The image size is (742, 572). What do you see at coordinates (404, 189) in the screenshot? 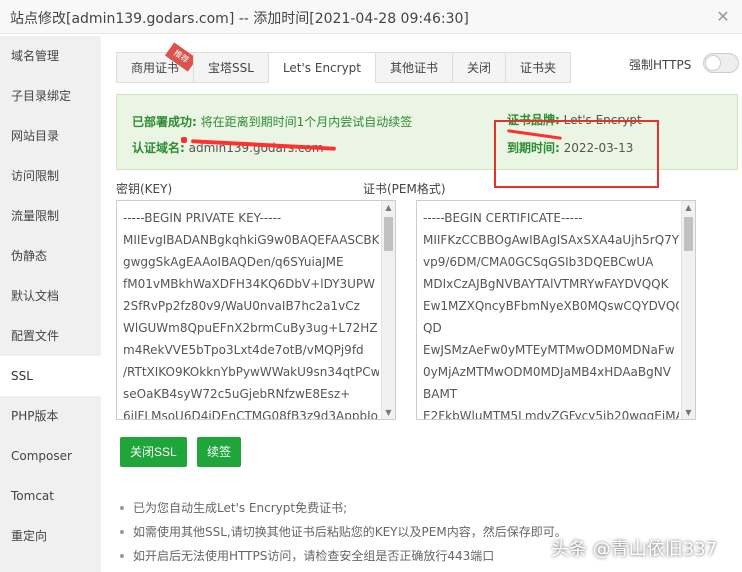
I see `cert-label: 证书(PEM格式)` at bounding box center [404, 189].